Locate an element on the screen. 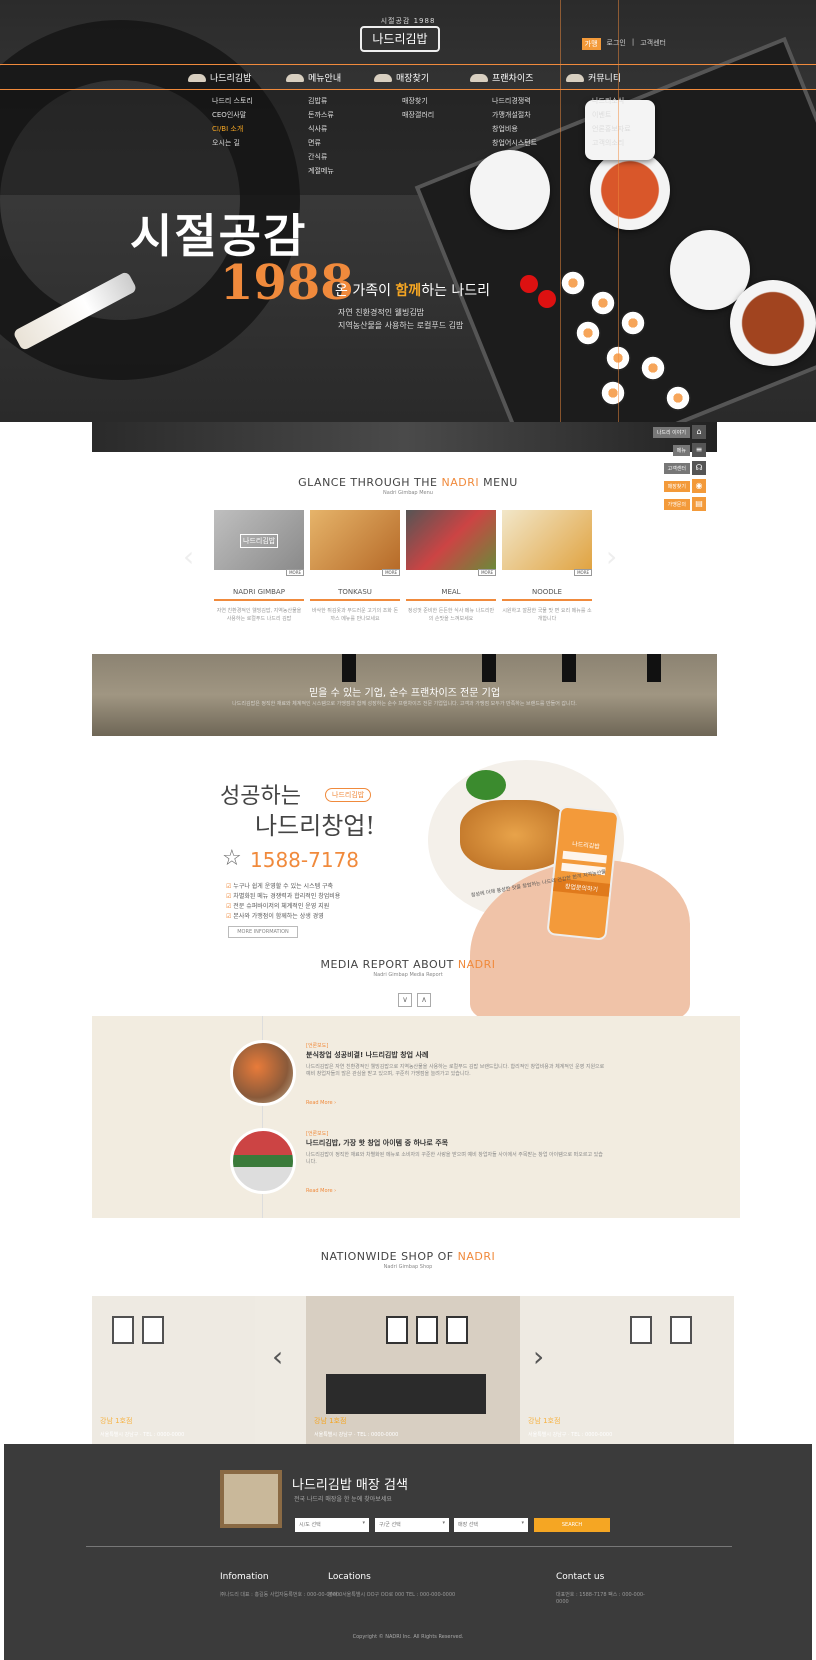  startup-phone: 1588-7178 is located at coordinates (304, 860).